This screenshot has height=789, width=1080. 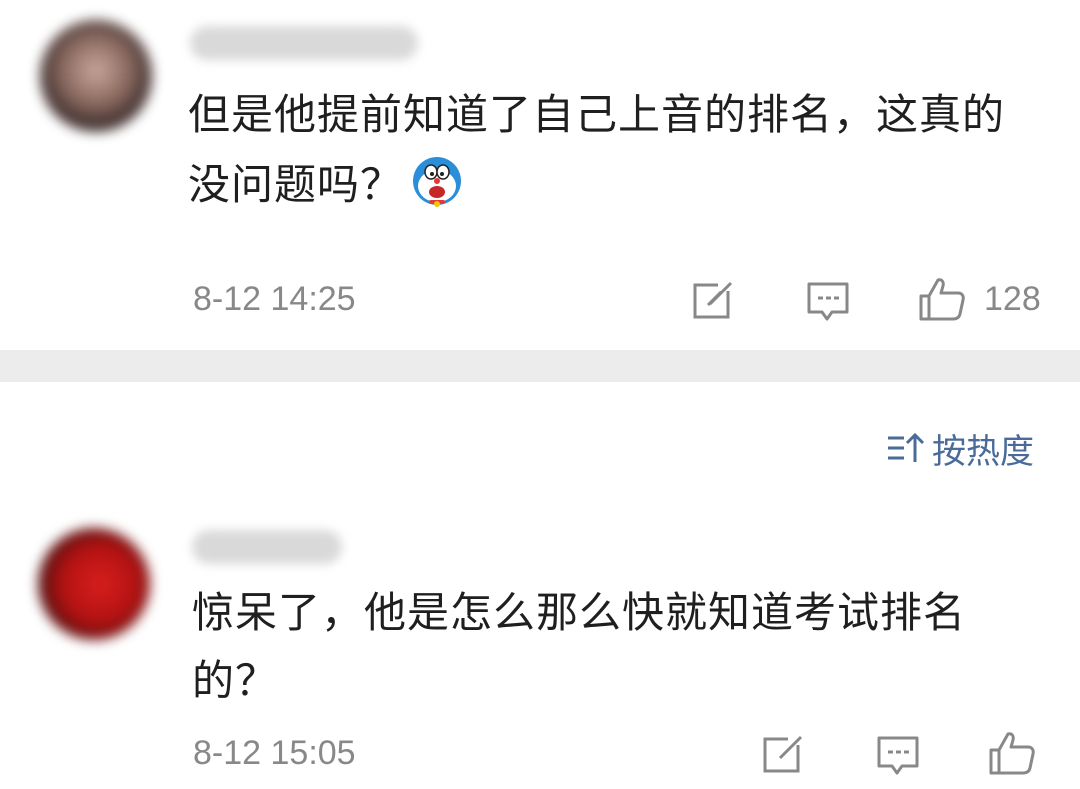 What do you see at coordinates (437, 191) in the screenshot?
I see `doraemon-emoji-icon` at bounding box center [437, 191].